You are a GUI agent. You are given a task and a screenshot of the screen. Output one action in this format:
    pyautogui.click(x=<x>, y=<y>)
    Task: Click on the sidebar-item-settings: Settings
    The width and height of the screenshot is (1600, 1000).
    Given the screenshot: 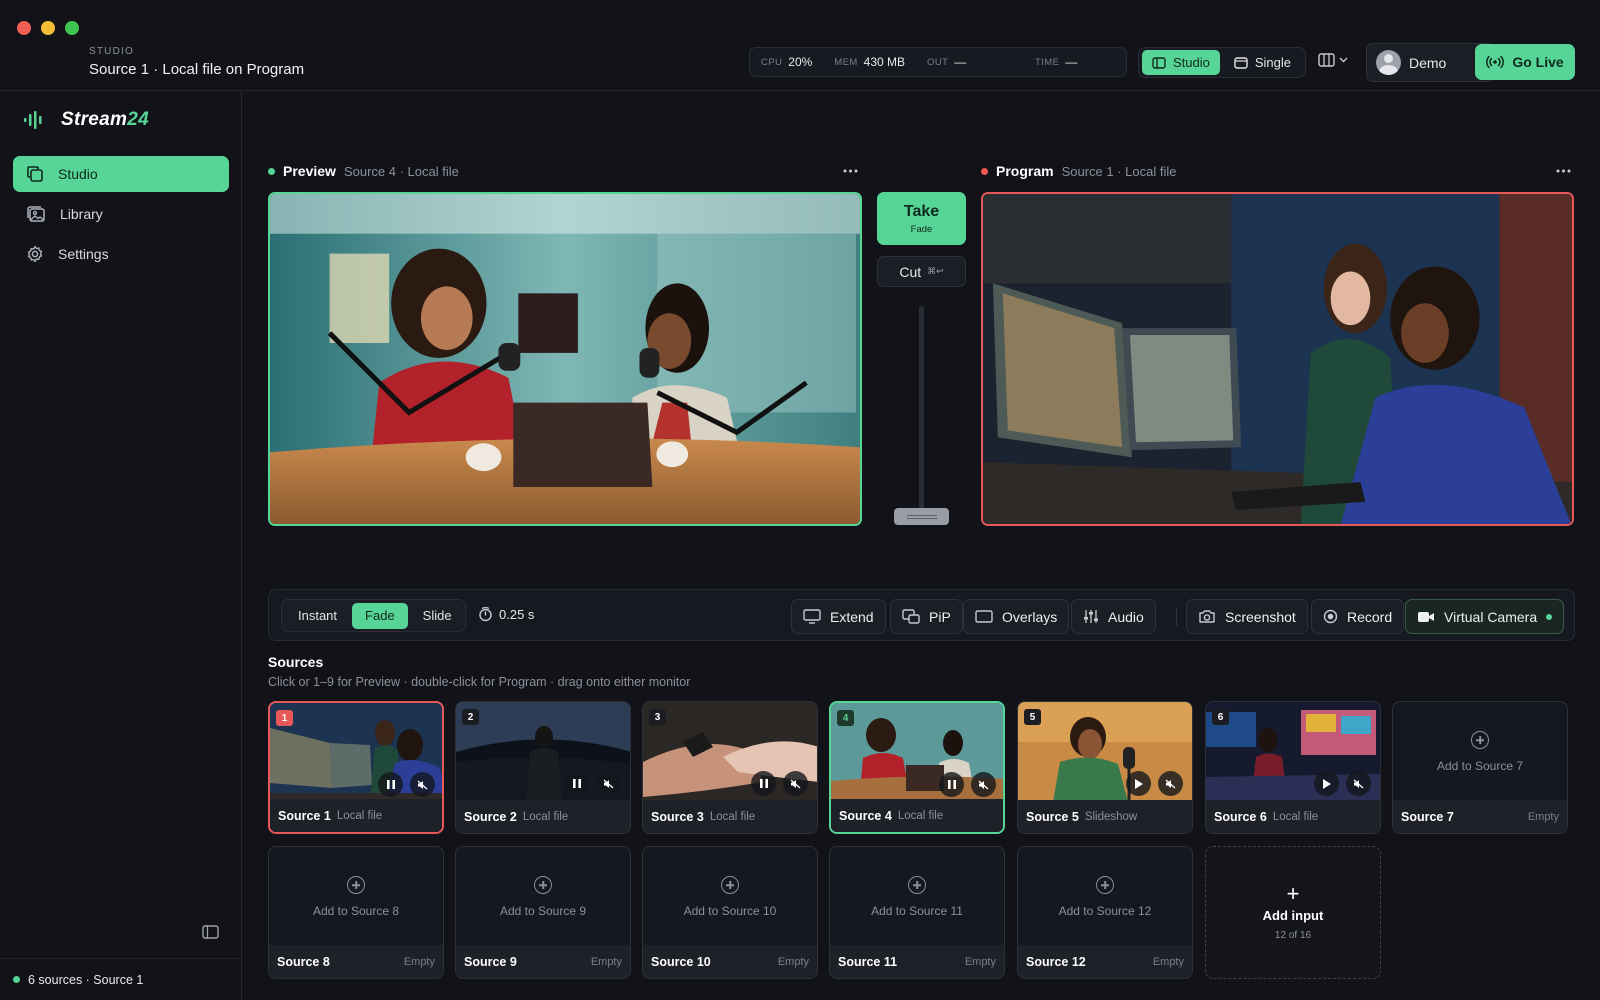 What is the action you would take?
    pyautogui.click(x=121, y=254)
    